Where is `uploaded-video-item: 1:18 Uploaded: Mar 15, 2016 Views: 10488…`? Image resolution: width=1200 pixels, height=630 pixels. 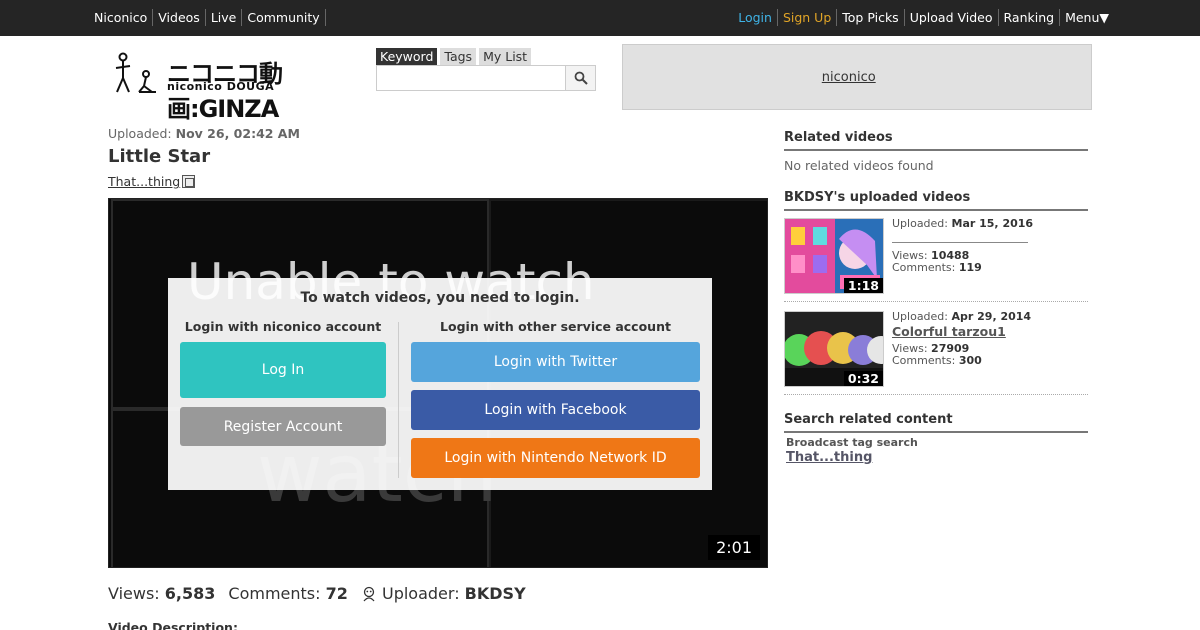 uploaded-video-item: 1:18 Uploaded: Mar 15, 2016 Views: 10488… is located at coordinates (936, 260).